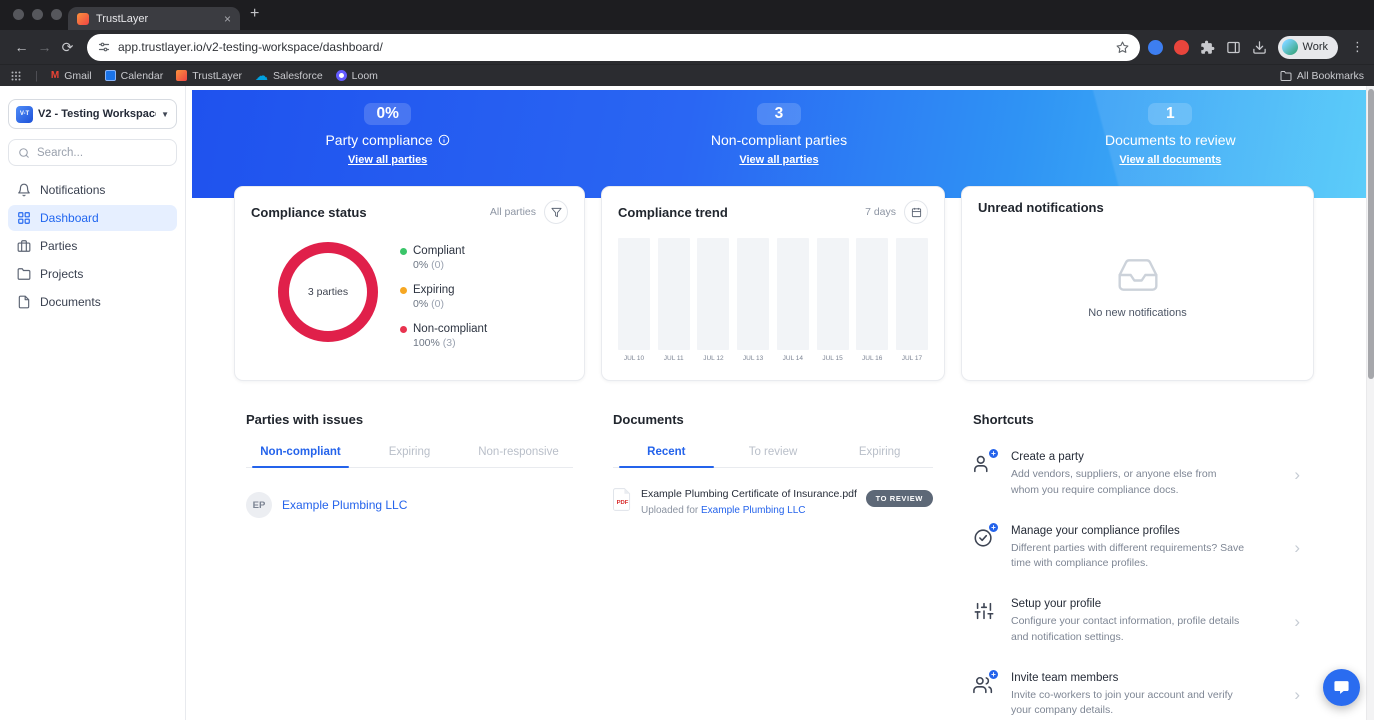 This screenshot has height=720, width=1374. Describe the element at coordinates (227, 19) in the screenshot. I see `tab-close-icon: ×` at that location.